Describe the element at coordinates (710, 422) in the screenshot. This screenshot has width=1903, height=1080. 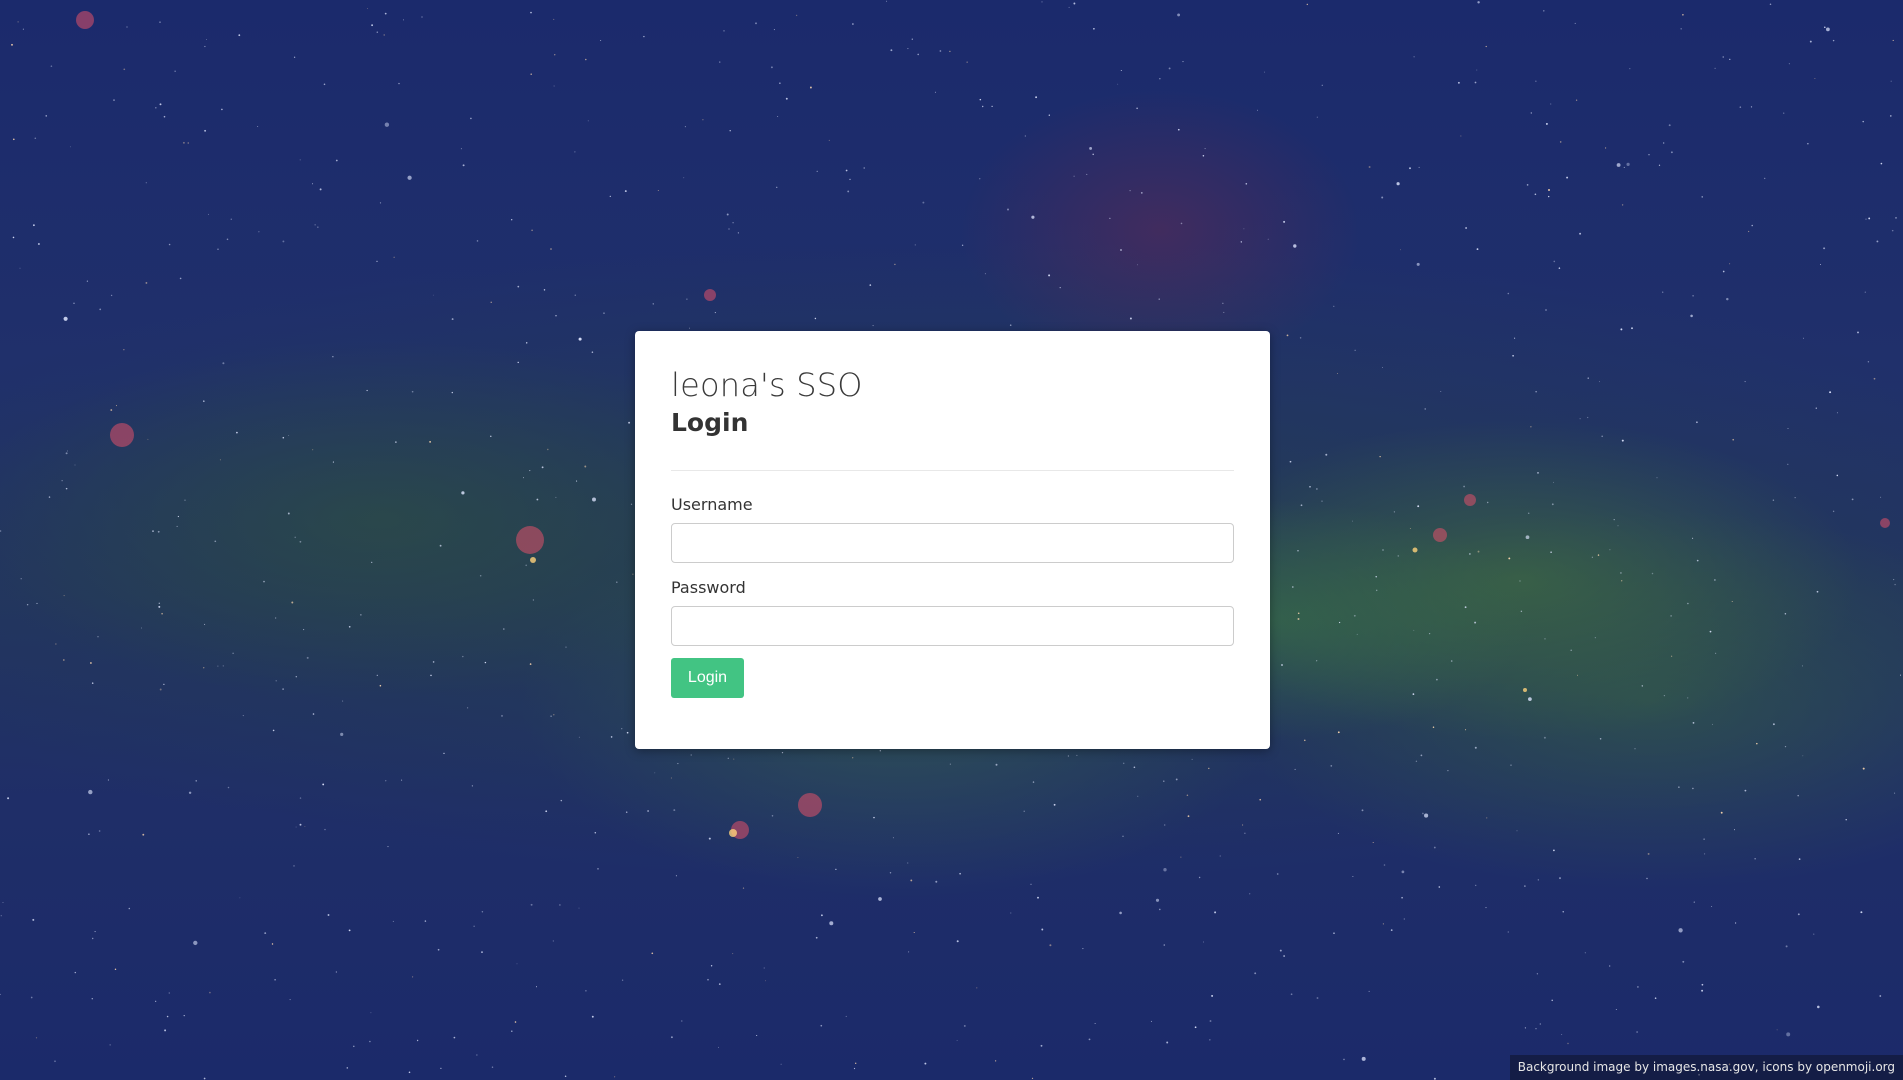
I see `page-title: Login` at that location.